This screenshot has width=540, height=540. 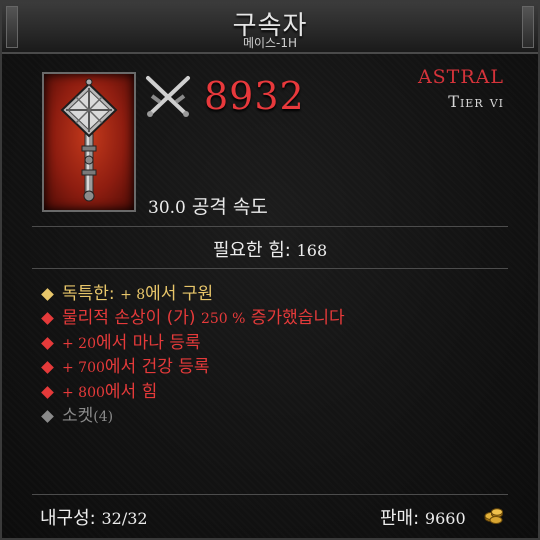 What do you see at coordinates (203, 318) in the screenshot?
I see `affix-text: 물리적 손상이 (가) 250 % 증가했습니다` at bounding box center [203, 318].